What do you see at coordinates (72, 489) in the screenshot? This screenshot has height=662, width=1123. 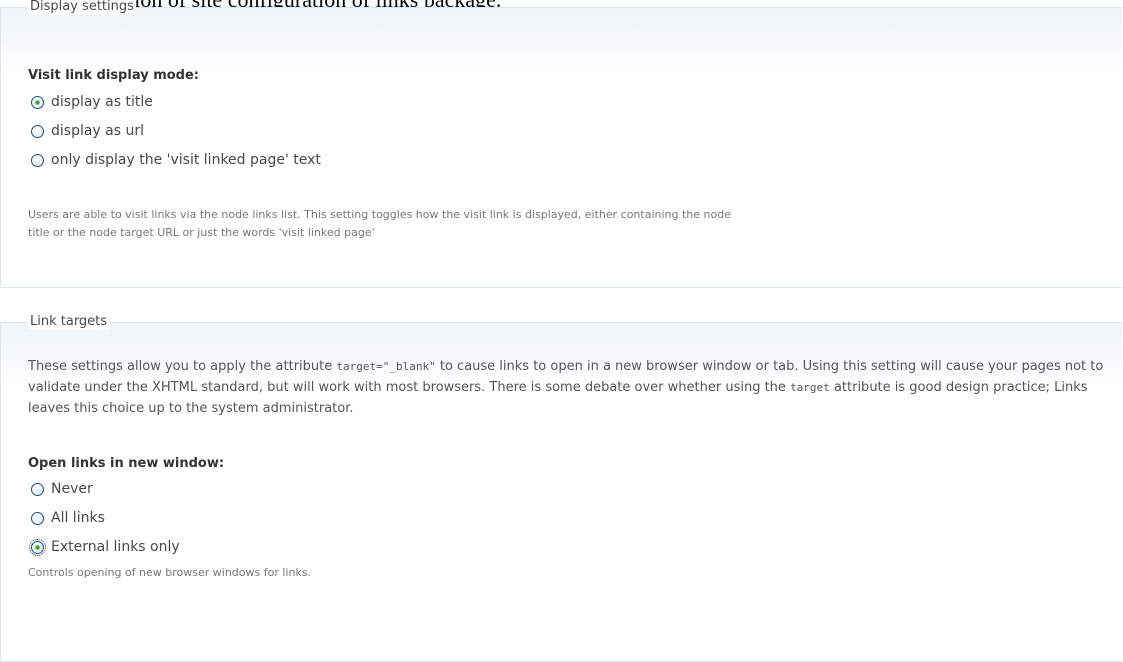 I see `radio-label: Never` at bounding box center [72, 489].